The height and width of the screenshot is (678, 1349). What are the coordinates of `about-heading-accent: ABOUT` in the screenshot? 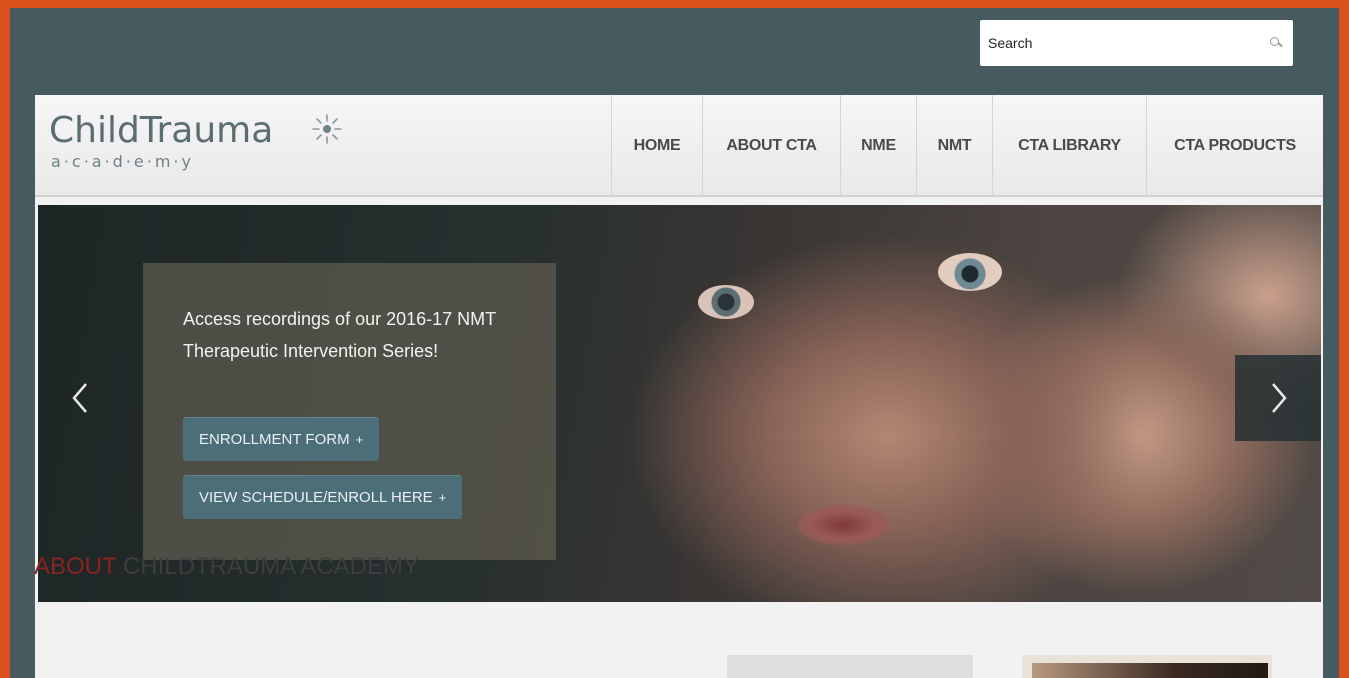 It's located at (75, 566).